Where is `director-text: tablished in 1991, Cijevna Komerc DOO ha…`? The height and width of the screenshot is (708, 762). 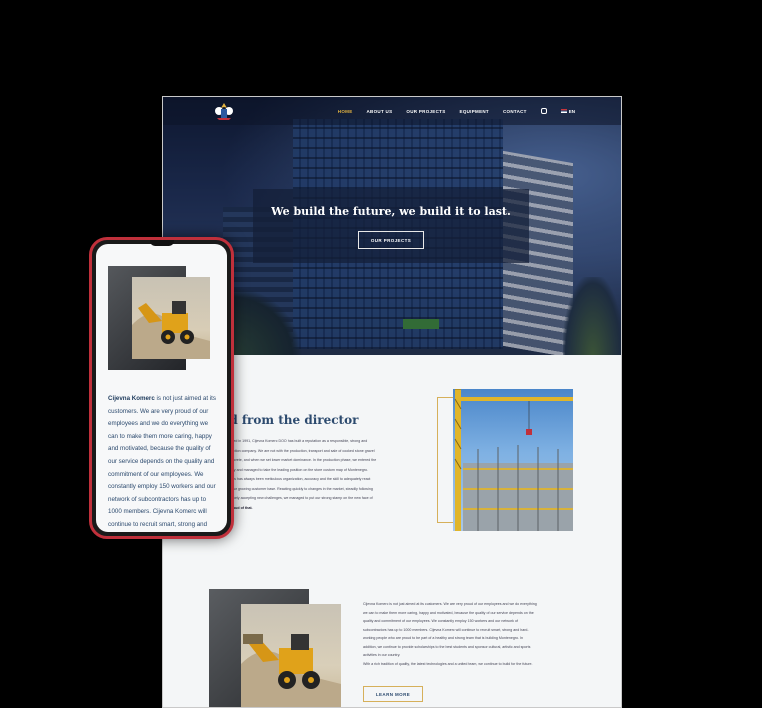
director-text: tablished in 1991, Cijevna Komerc DOO ha… is located at coordinates (323, 475).